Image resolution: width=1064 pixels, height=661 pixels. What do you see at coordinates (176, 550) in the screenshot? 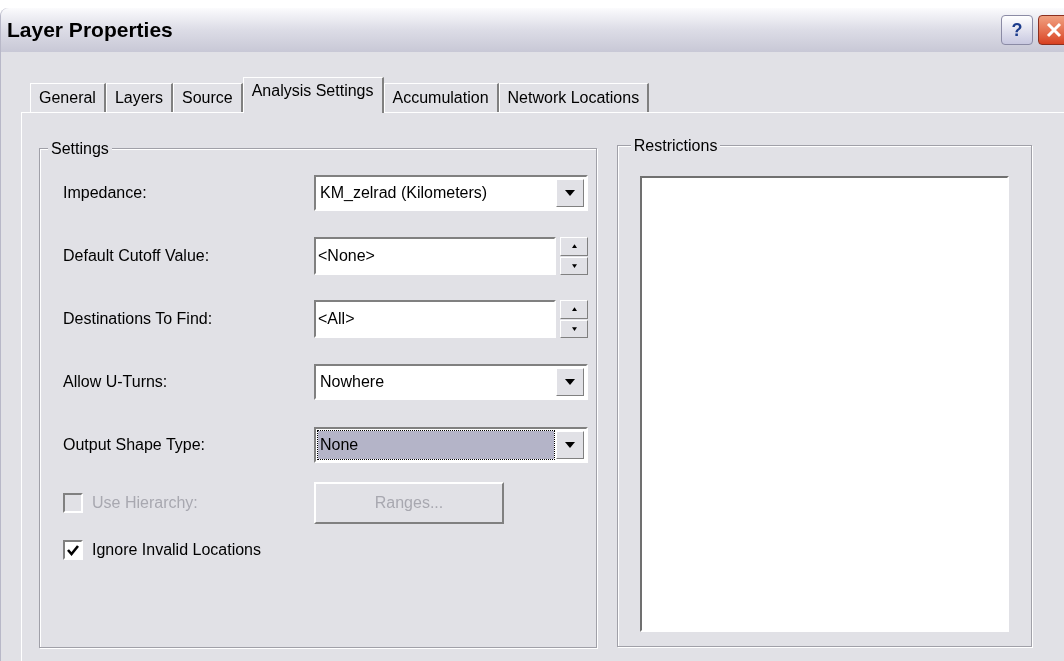
I see `checkbox-label: Ignore Invalid Locations` at bounding box center [176, 550].